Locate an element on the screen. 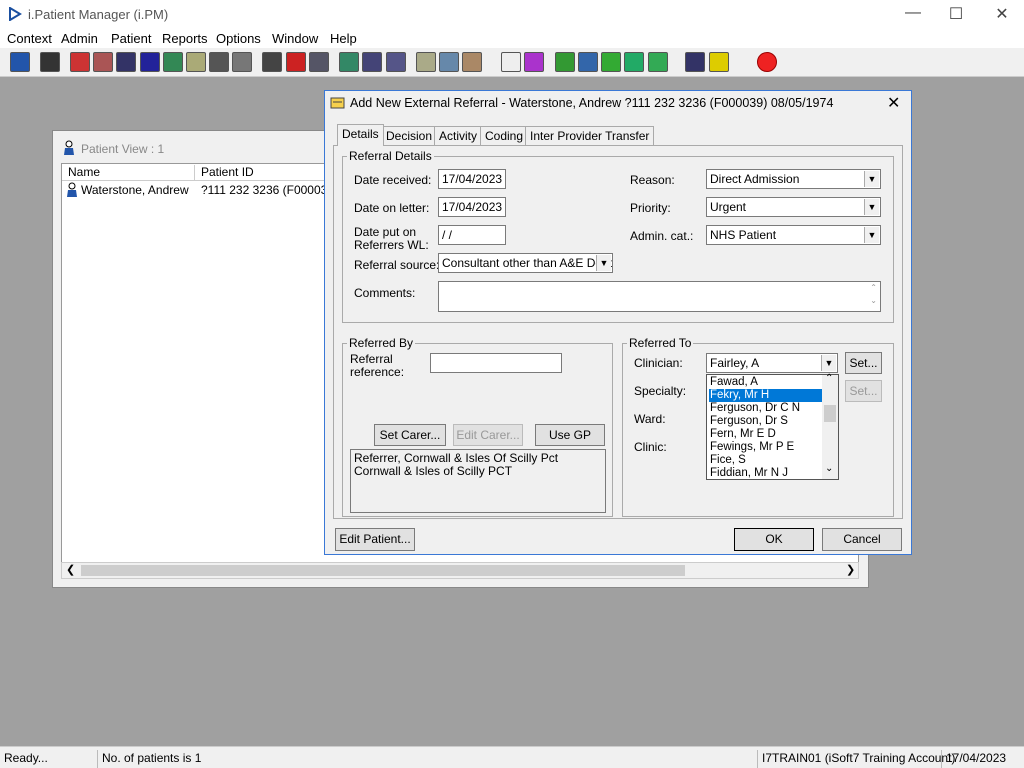  menu-help: Help is located at coordinates (343, 38).